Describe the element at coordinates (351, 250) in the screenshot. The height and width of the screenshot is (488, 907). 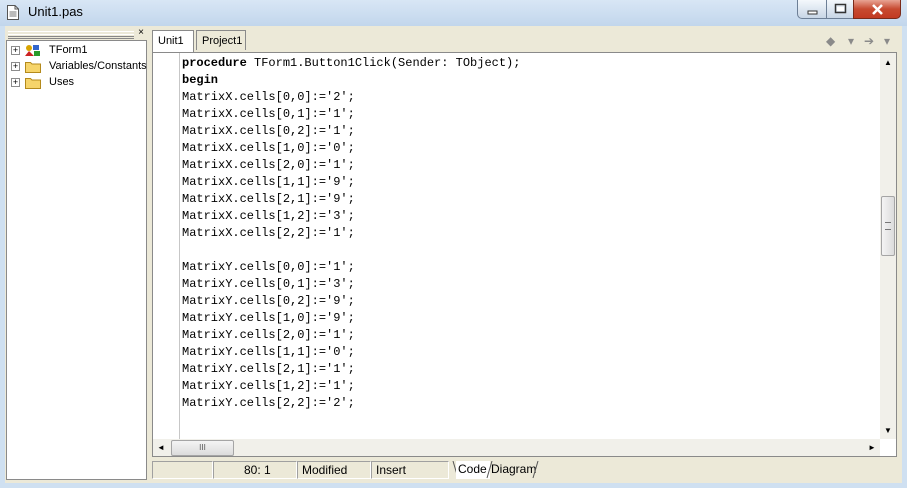
I see `code-line` at that location.